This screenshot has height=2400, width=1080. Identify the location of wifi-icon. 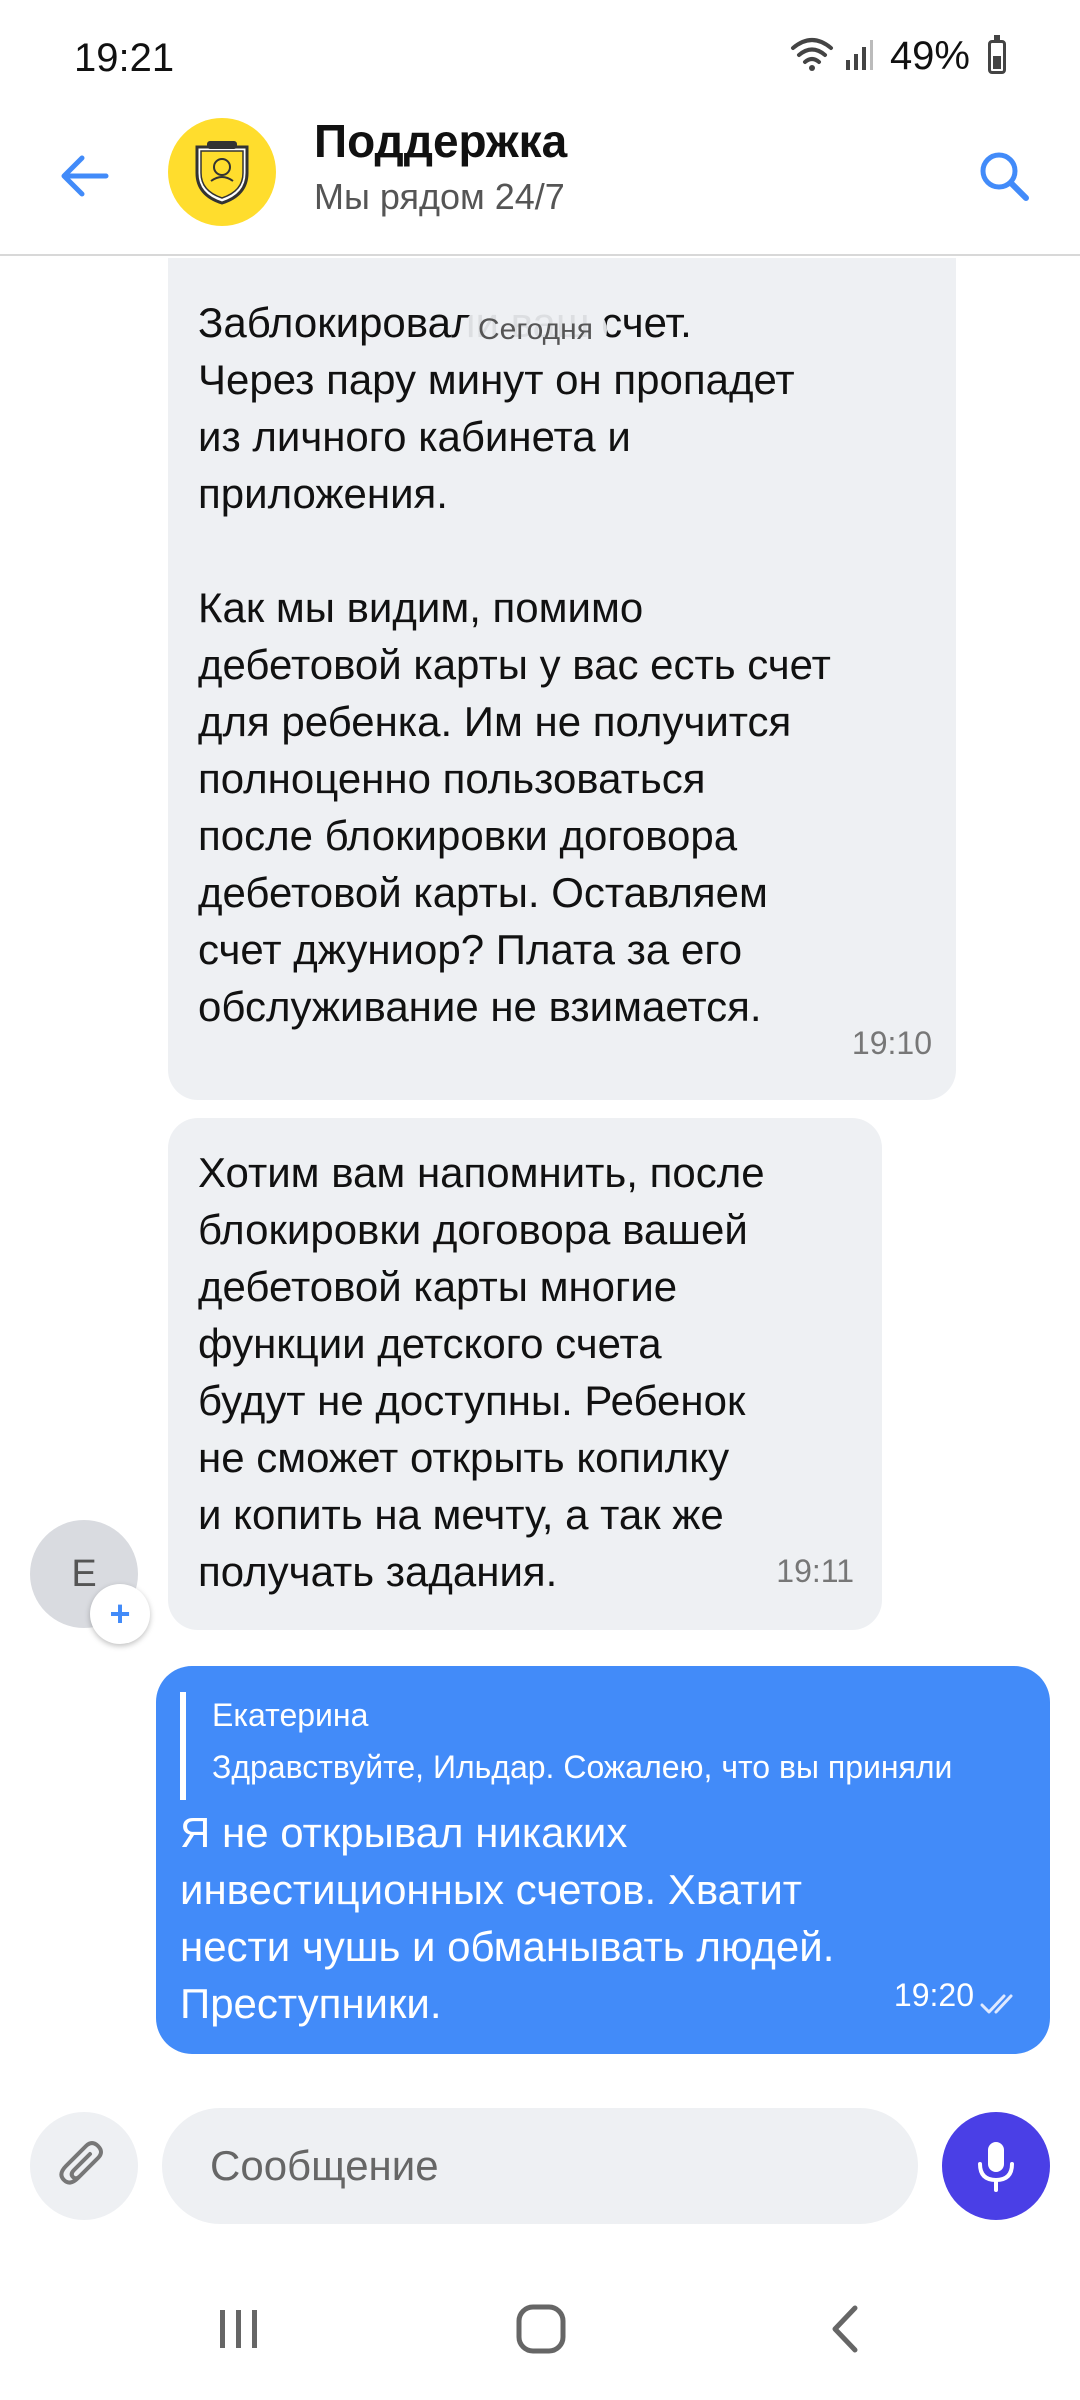
(812, 56).